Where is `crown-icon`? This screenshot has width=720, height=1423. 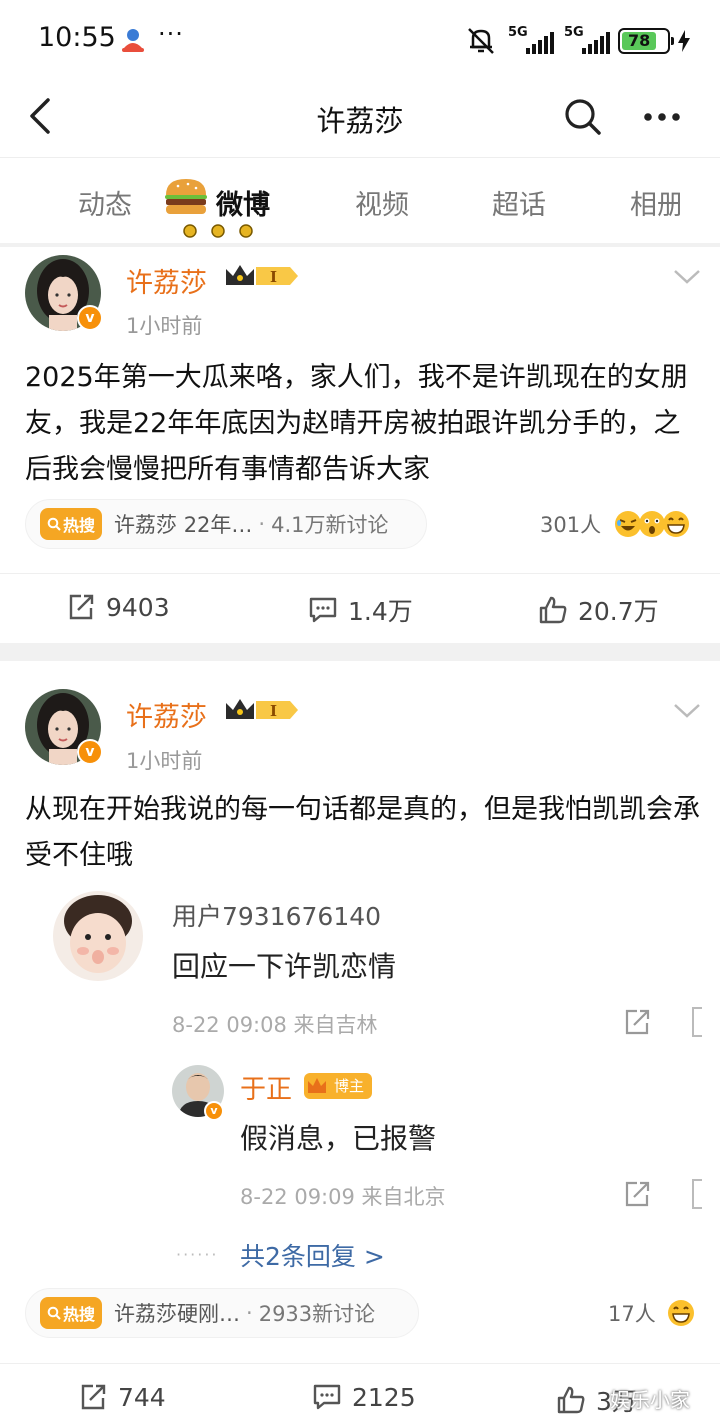 crown-icon is located at coordinates (317, 1085).